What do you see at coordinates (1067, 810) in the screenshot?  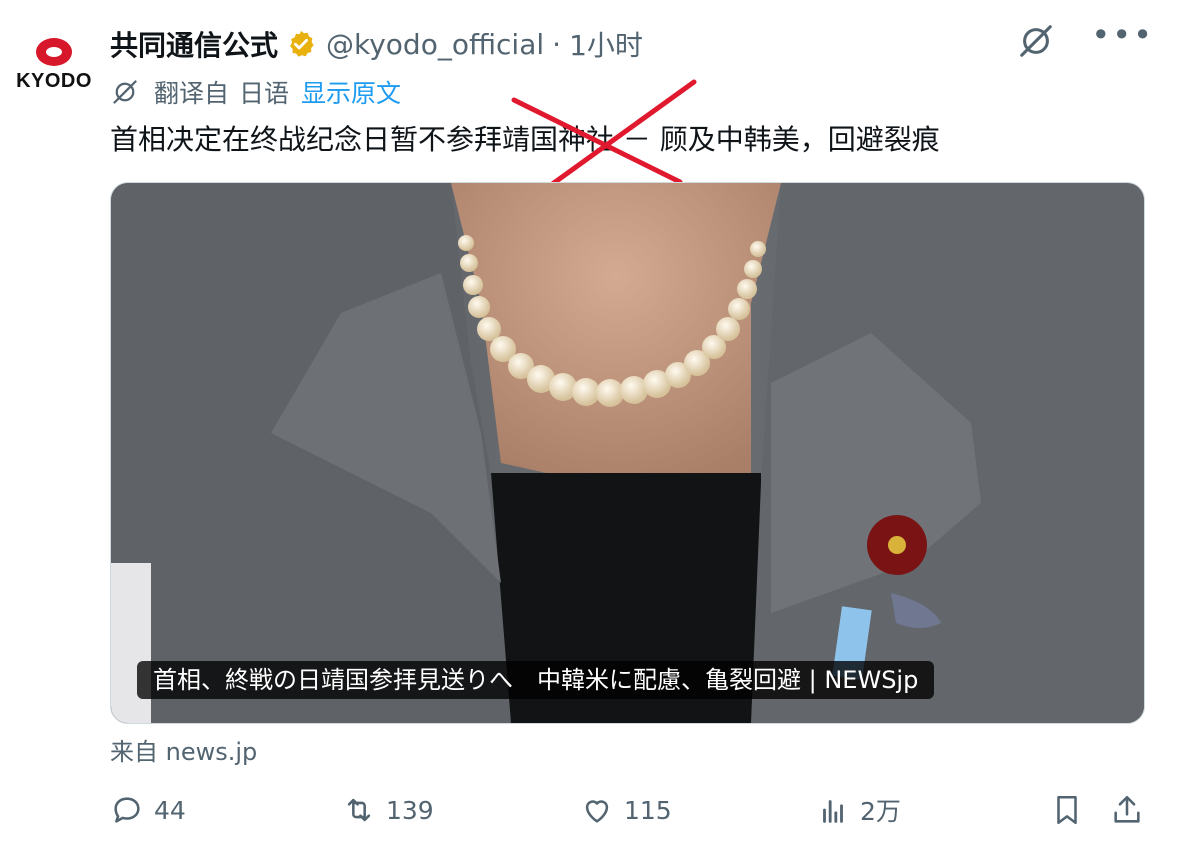 I see `bookmark-icon` at bounding box center [1067, 810].